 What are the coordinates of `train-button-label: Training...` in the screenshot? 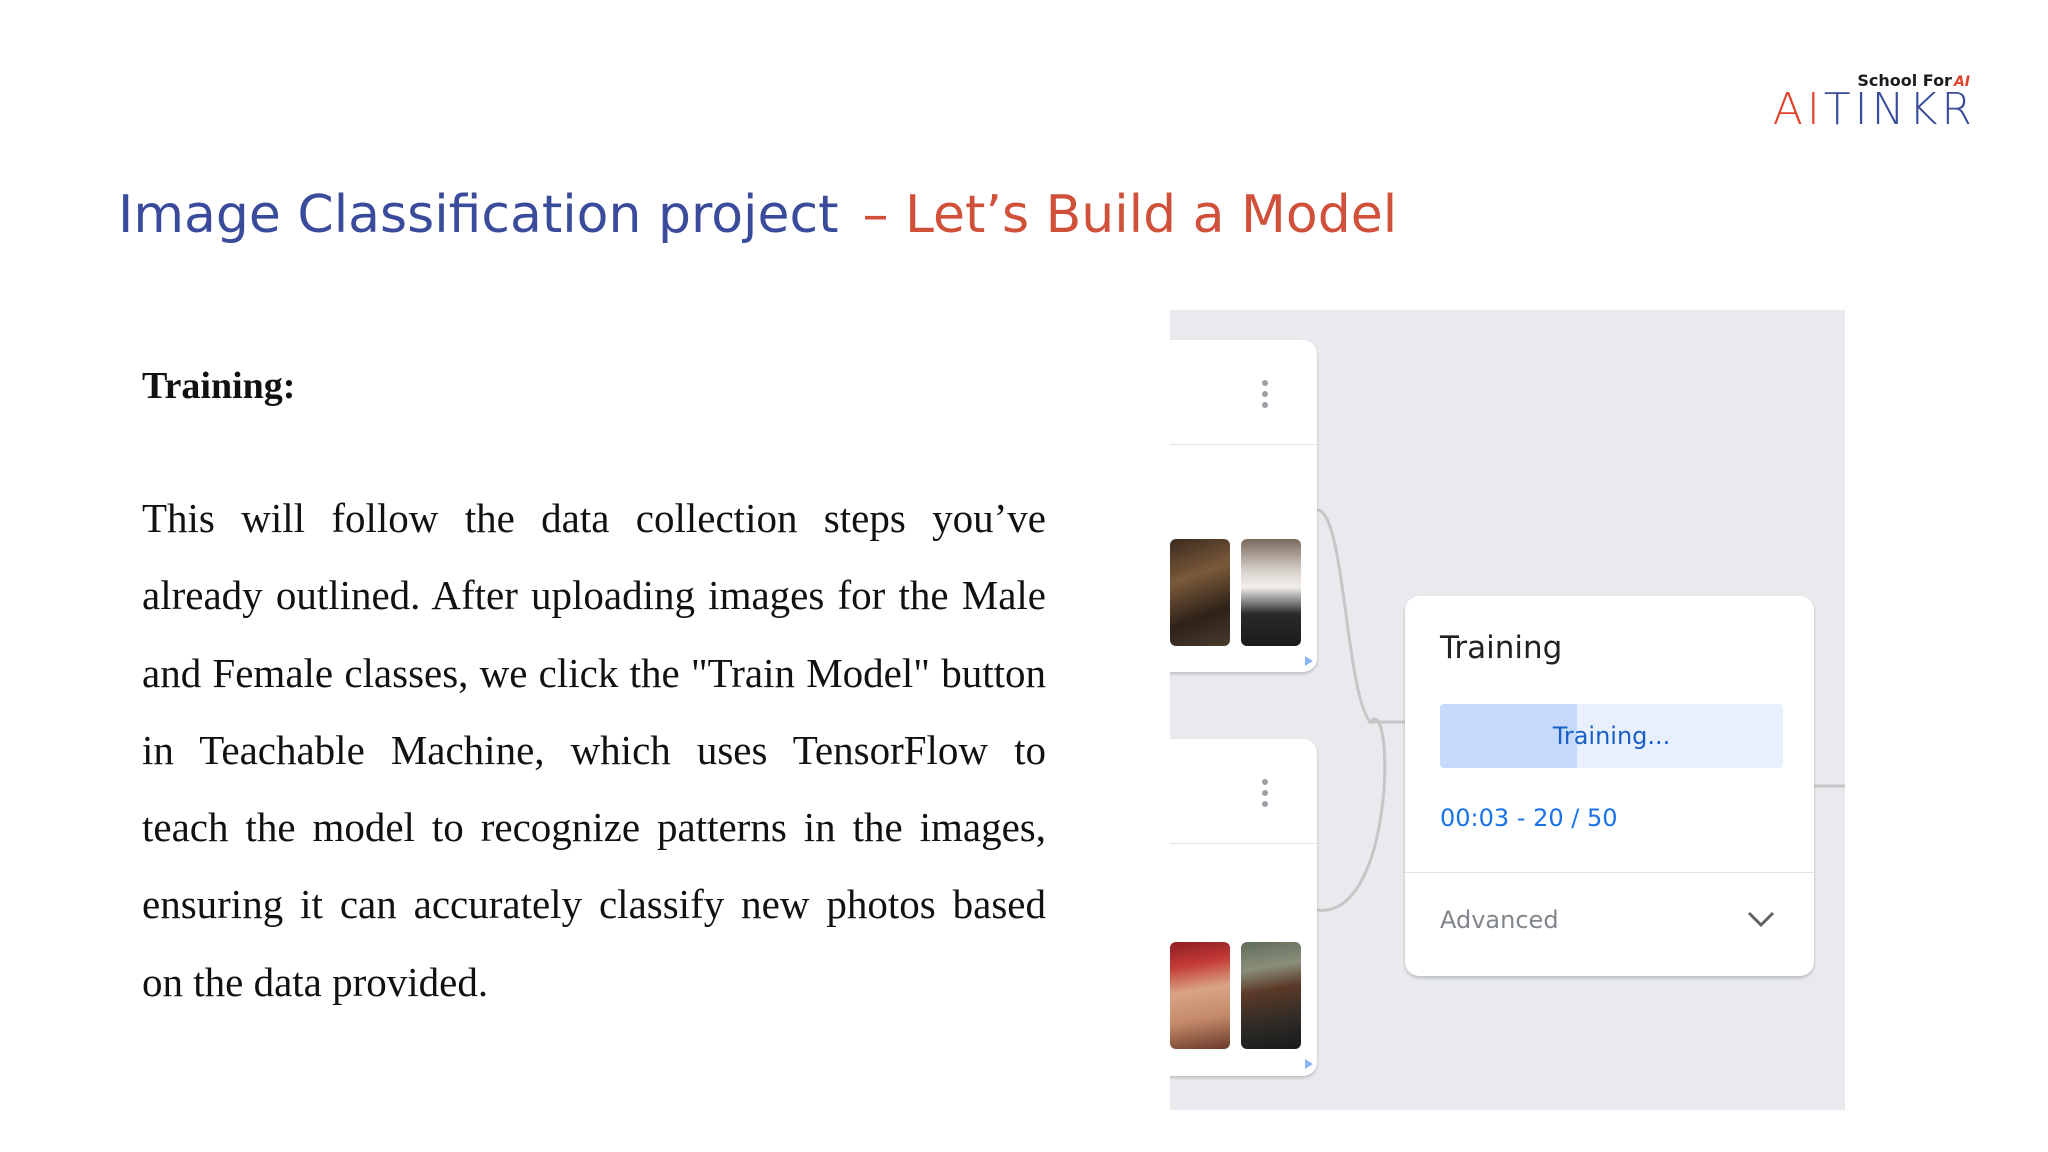 It's located at (1611, 736).